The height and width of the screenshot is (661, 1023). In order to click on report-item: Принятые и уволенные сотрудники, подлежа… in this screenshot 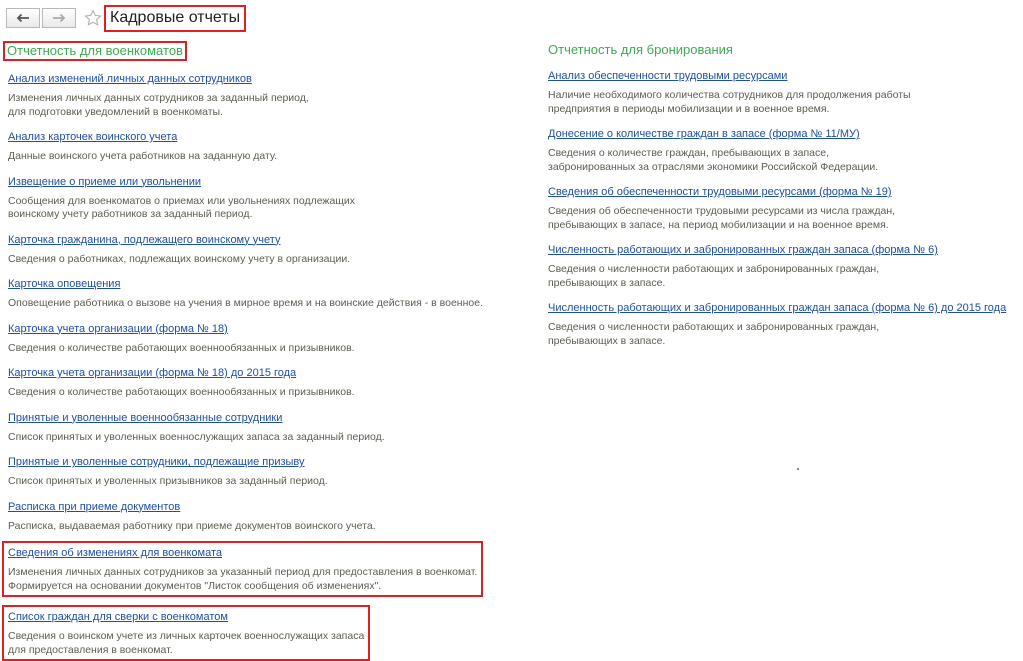, I will do `click(263, 470)`.